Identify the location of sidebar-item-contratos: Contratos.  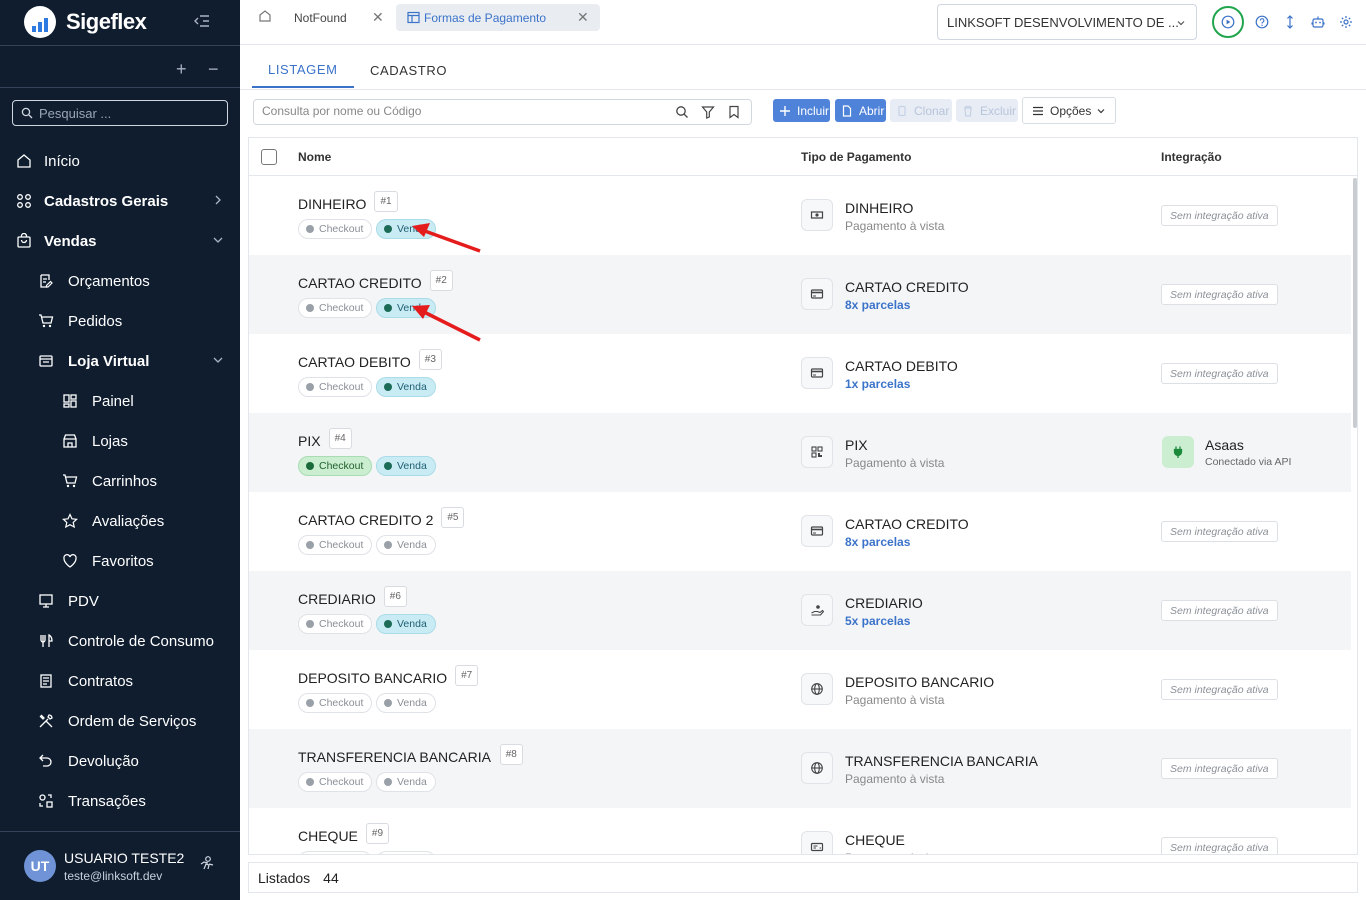
(120, 681).